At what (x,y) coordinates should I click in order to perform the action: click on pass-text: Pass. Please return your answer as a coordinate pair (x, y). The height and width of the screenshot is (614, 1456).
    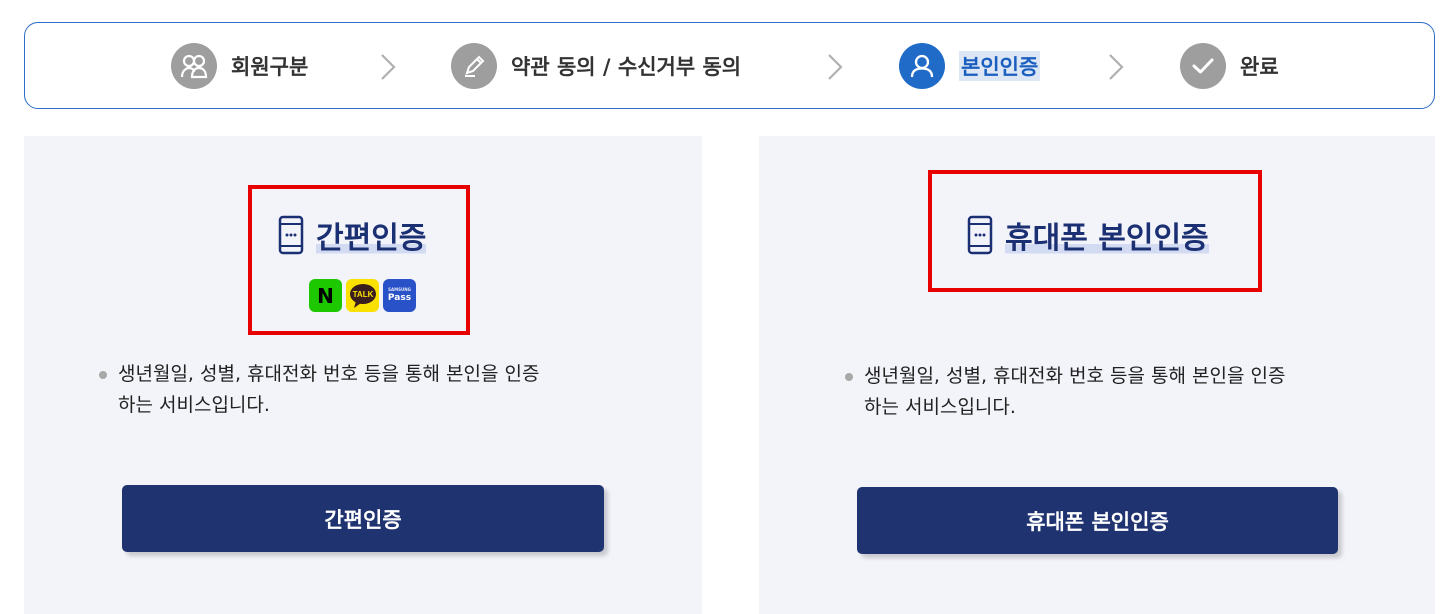
    Looking at the image, I should click on (399, 298).